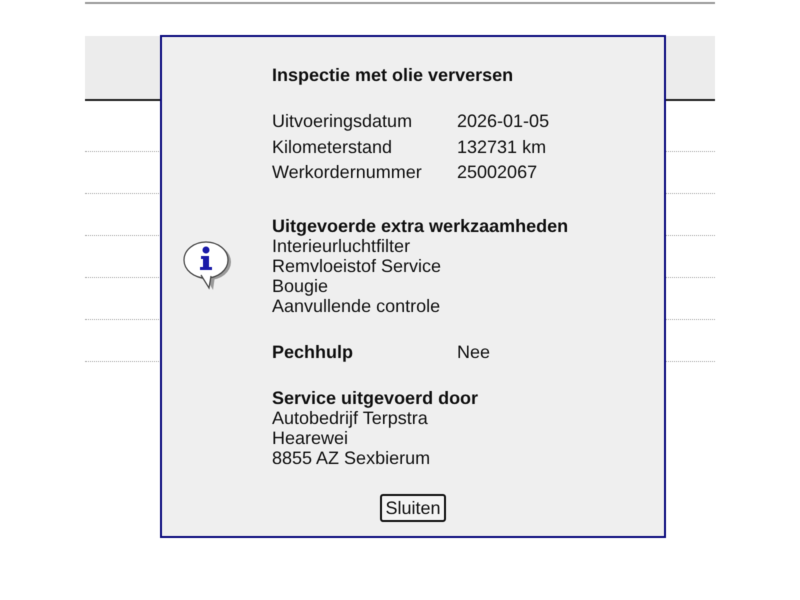 This screenshot has height=600, width=800. I want to click on work-item: Bougie, so click(300, 286).